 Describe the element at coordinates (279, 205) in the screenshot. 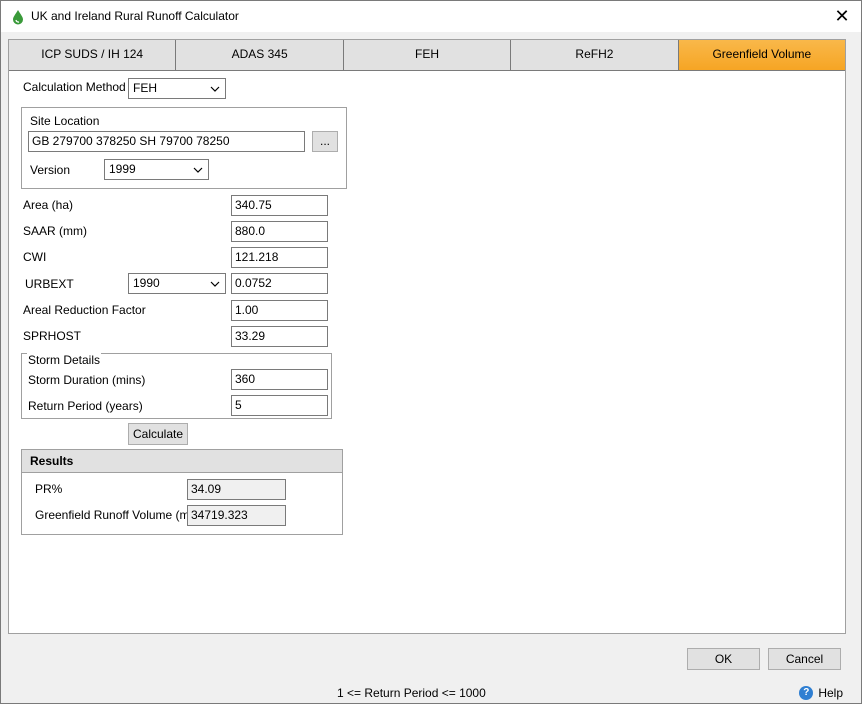

I see `area-input: 340.75` at that location.